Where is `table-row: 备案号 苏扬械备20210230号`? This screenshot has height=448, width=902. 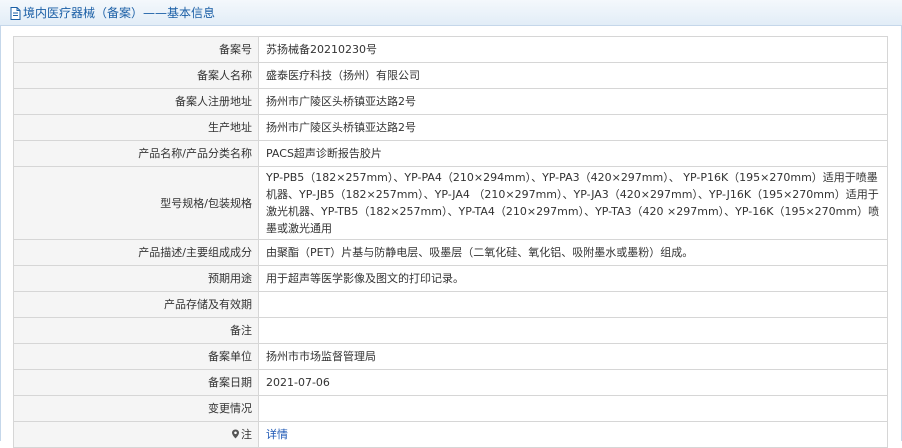 table-row: 备案号 苏扬械备20210230号 is located at coordinates (450, 49).